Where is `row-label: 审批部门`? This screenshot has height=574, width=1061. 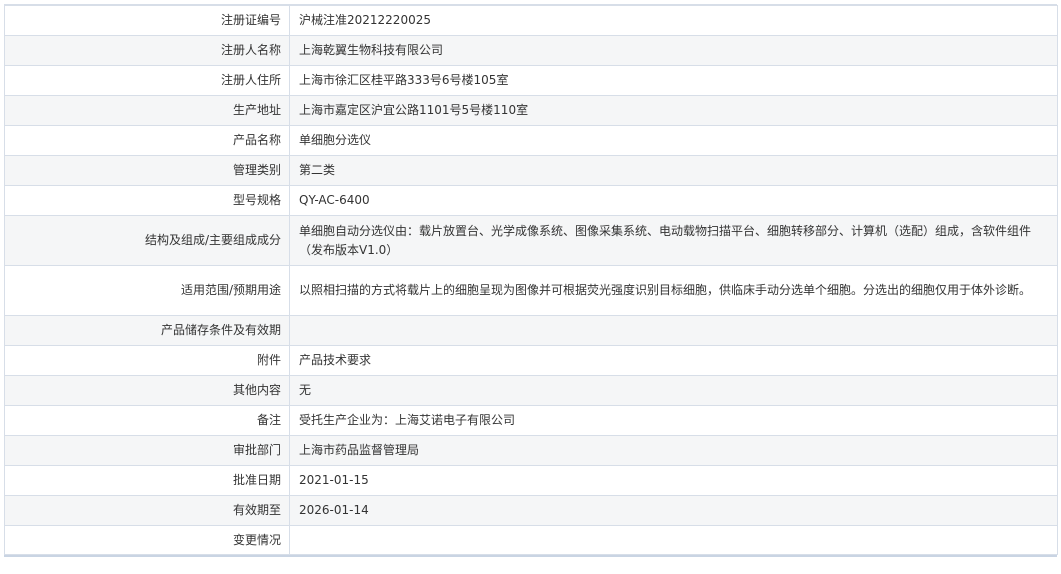
row-label: 审批部门 is located at coordinates (147, 450).